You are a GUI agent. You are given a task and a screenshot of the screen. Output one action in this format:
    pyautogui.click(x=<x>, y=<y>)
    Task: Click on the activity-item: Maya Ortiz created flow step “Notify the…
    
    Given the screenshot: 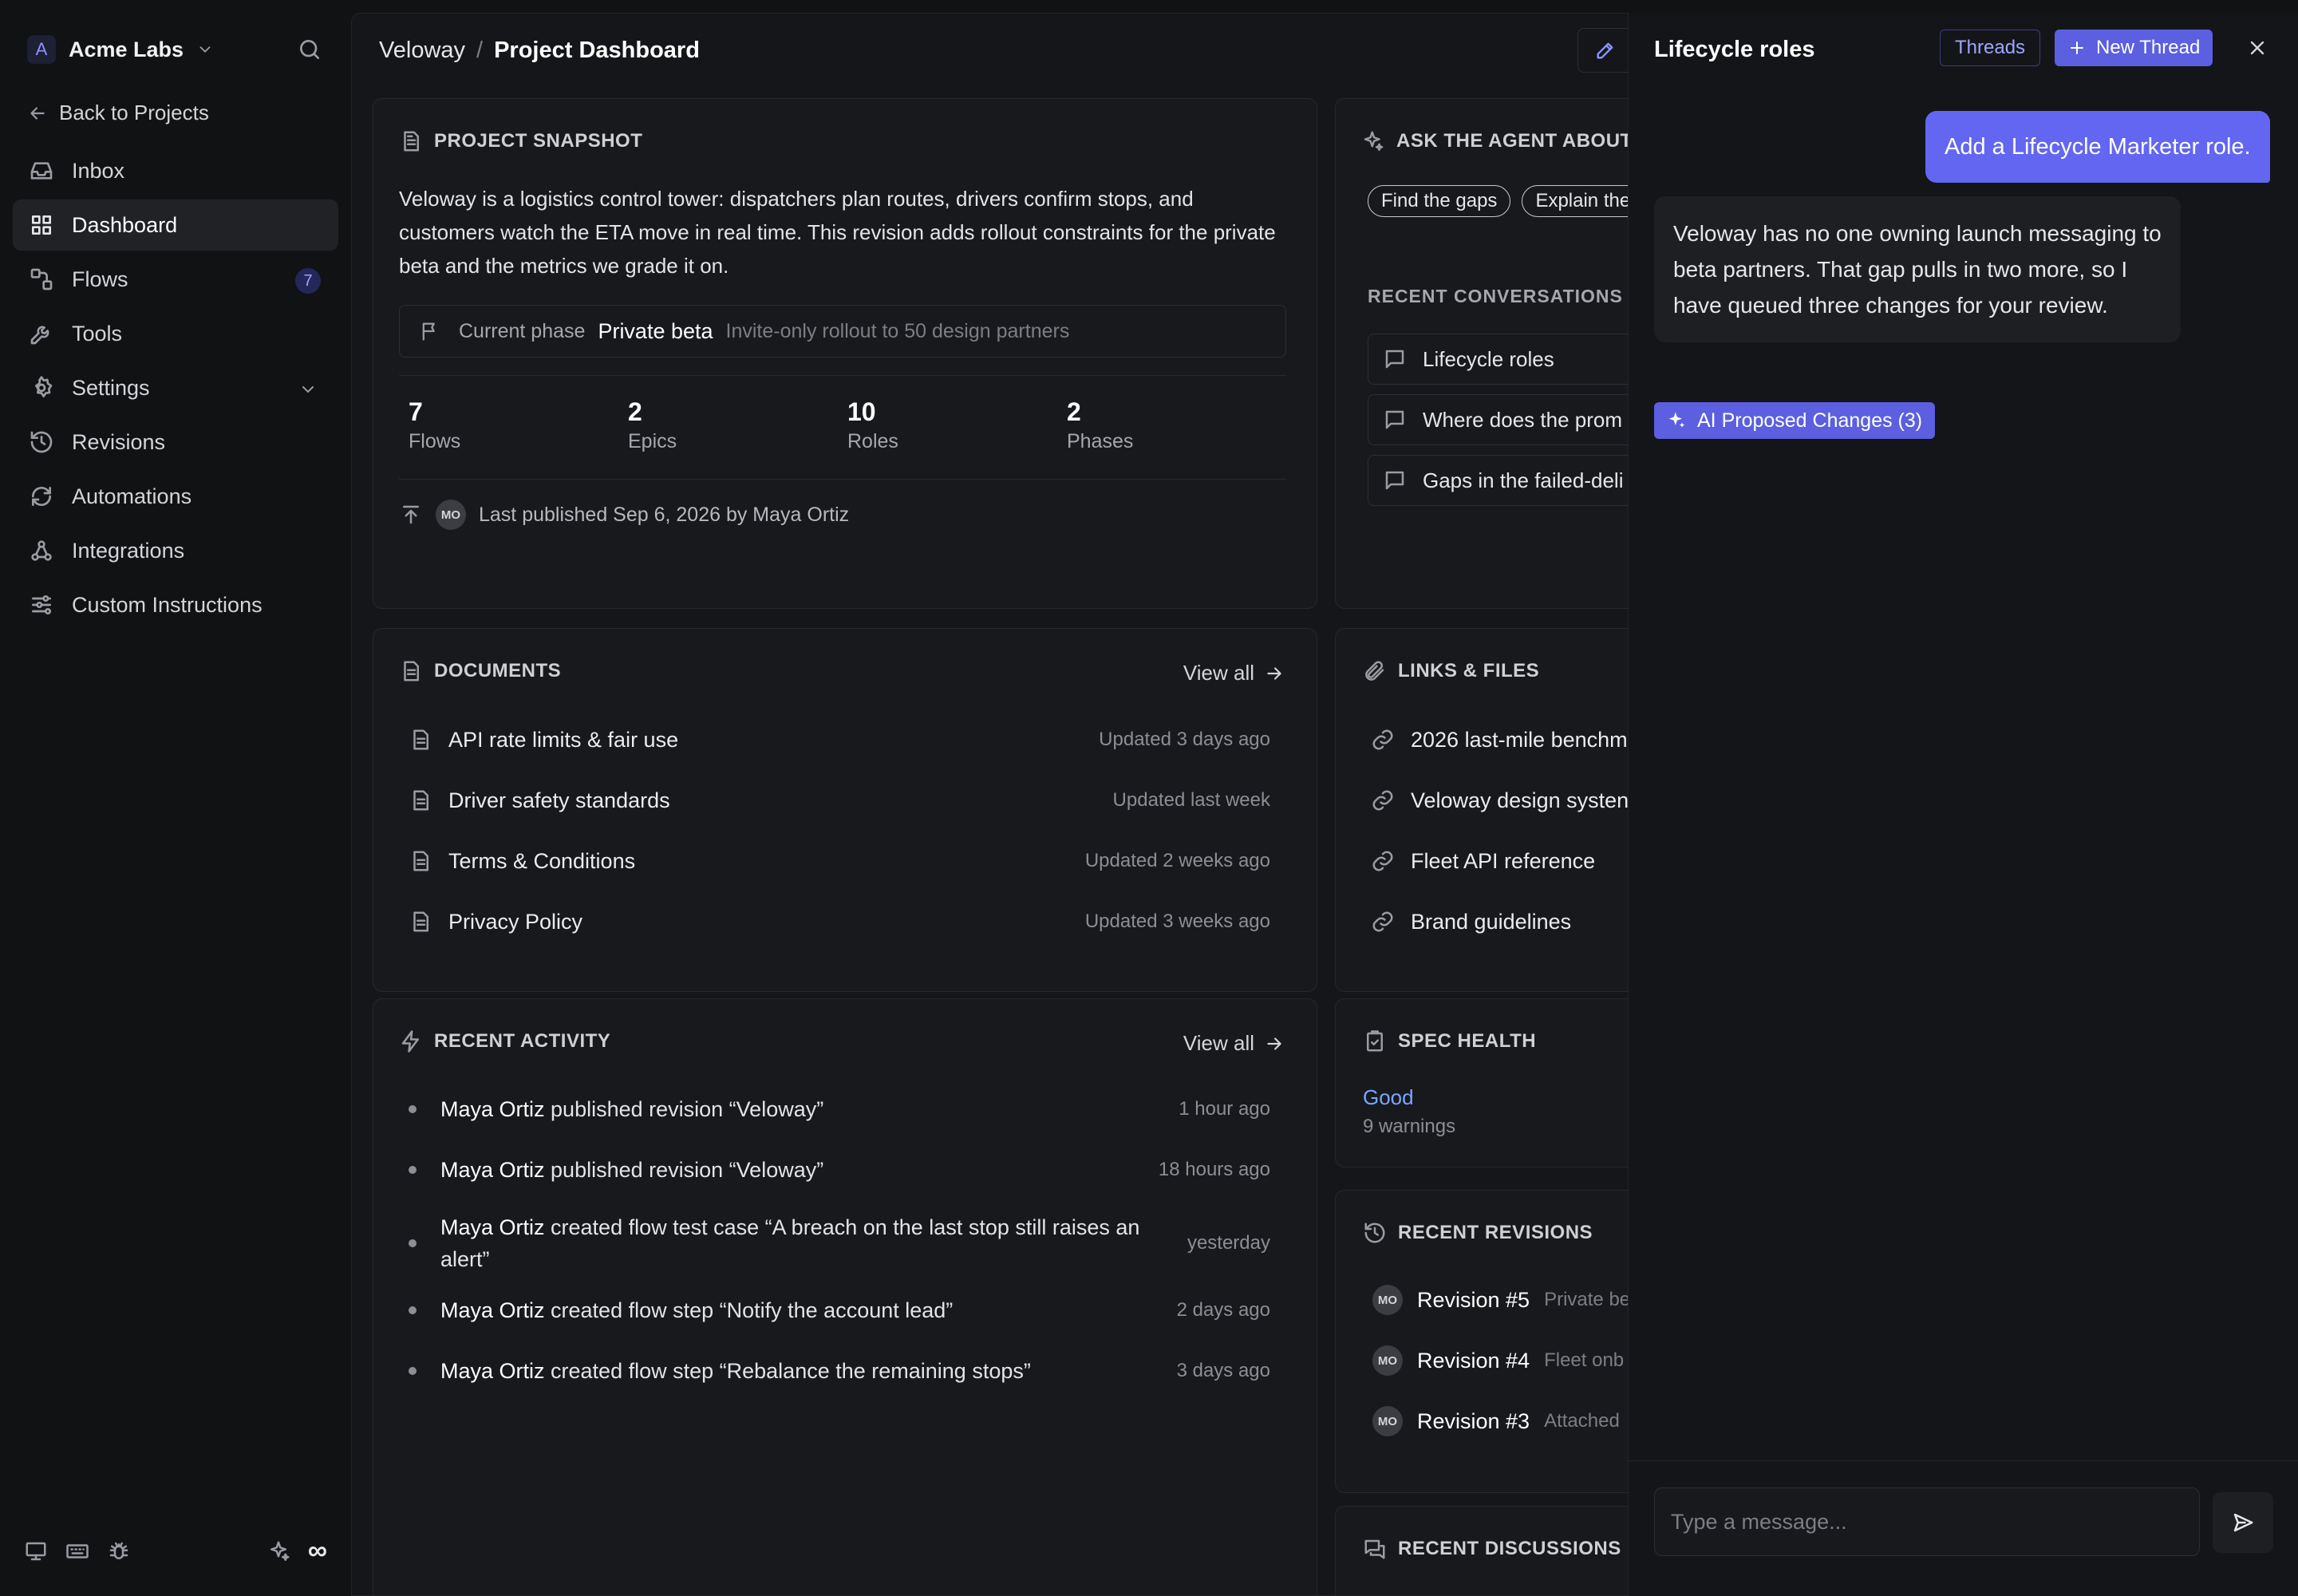 What is the action you would take?
    pyautogui.click(x=840, y=1310)
    